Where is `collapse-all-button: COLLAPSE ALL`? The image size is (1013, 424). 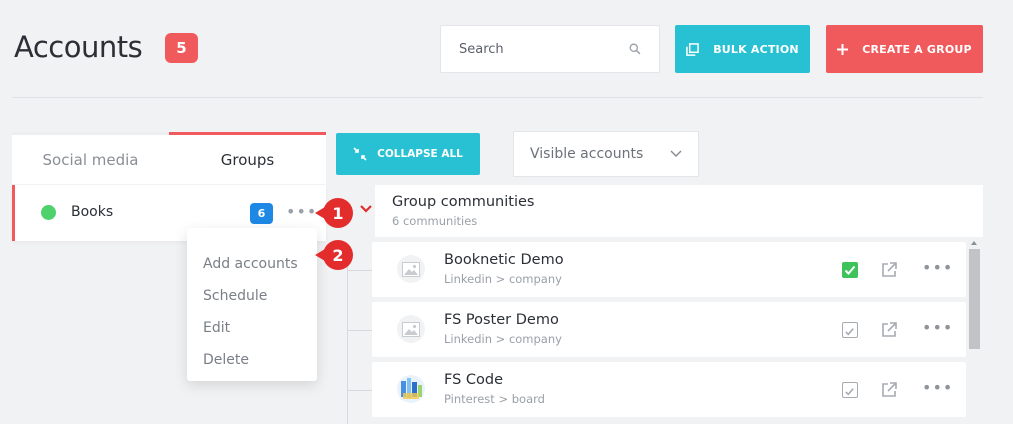
collapse-all-button: COLLAPSE ALL is located at coordinates (408, 154).